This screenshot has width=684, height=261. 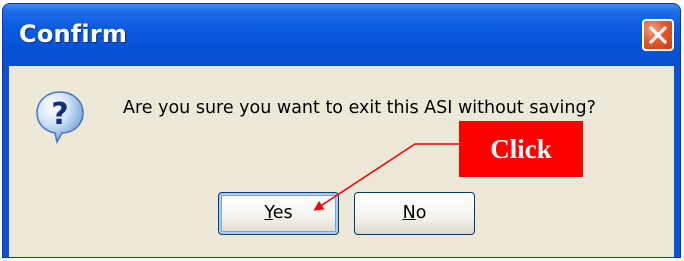 I want to click on yes-button: Yes, so click(x=278, y=213).